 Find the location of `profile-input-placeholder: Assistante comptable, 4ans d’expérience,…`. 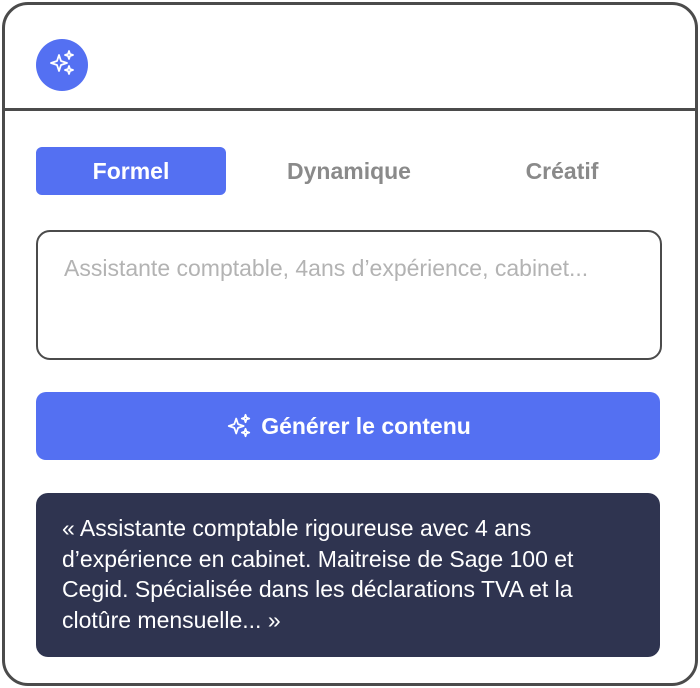

profile-input-placeholder: Assistante comptable, 4ans d’expérience,… is located at coordinates (326, 268).